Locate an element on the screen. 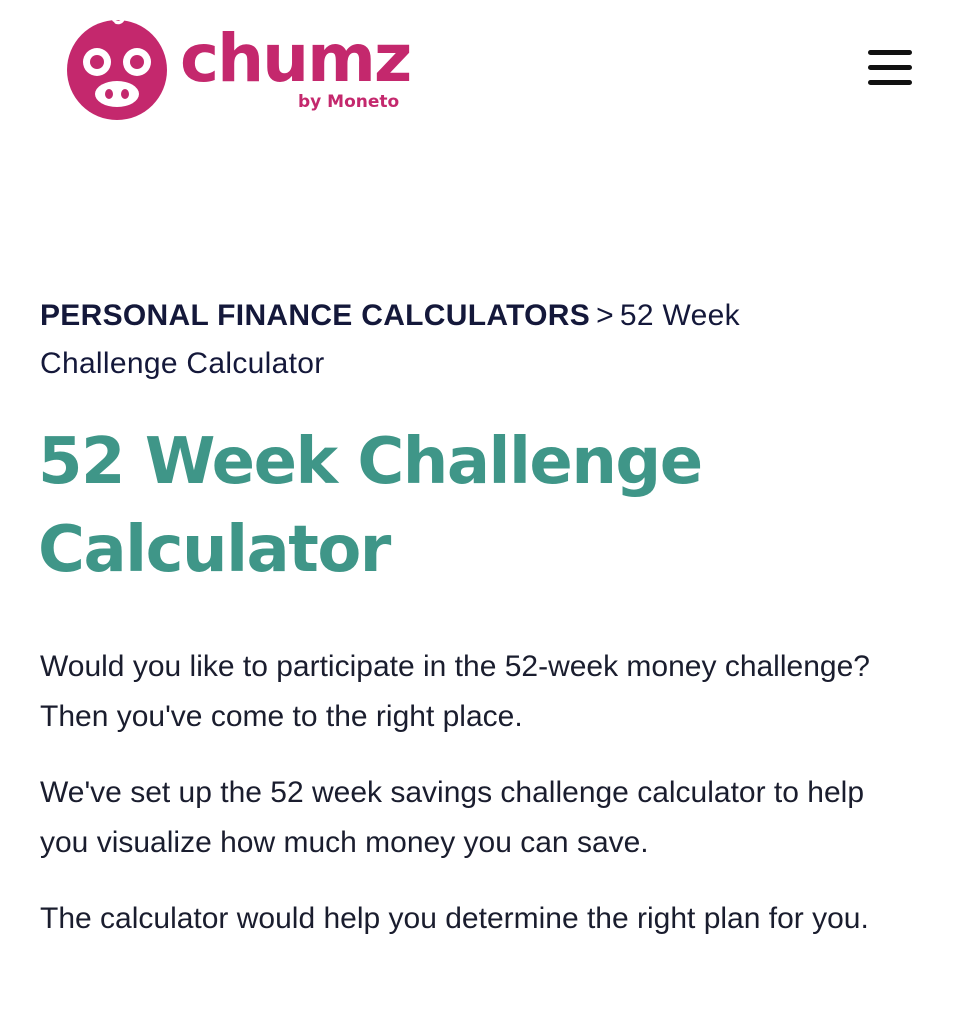 The height and width of the screenshot is (1024, 958). page-title: 52 Week Challenge Calculator is located at coordinates (370, 506).